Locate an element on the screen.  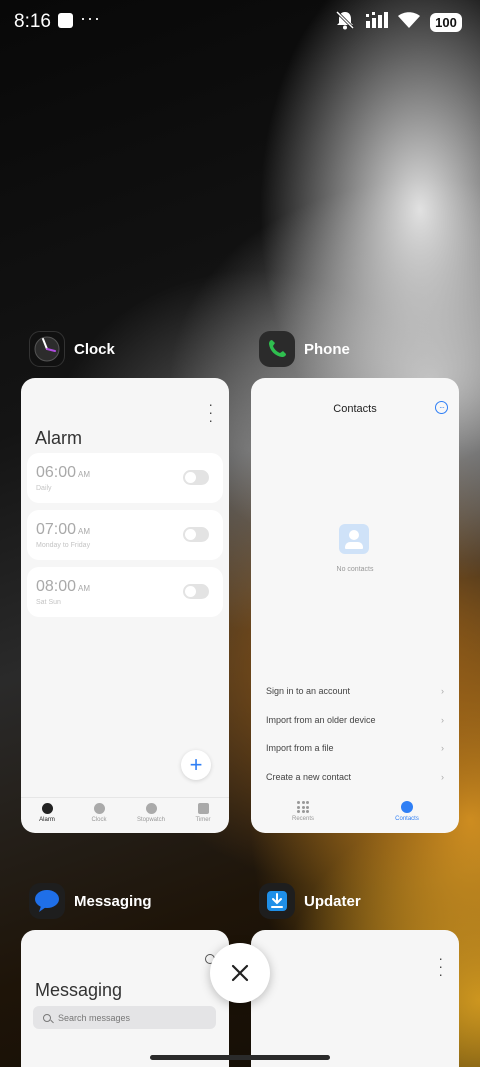
messaging-app-icon is located at coordinates (47, 901).